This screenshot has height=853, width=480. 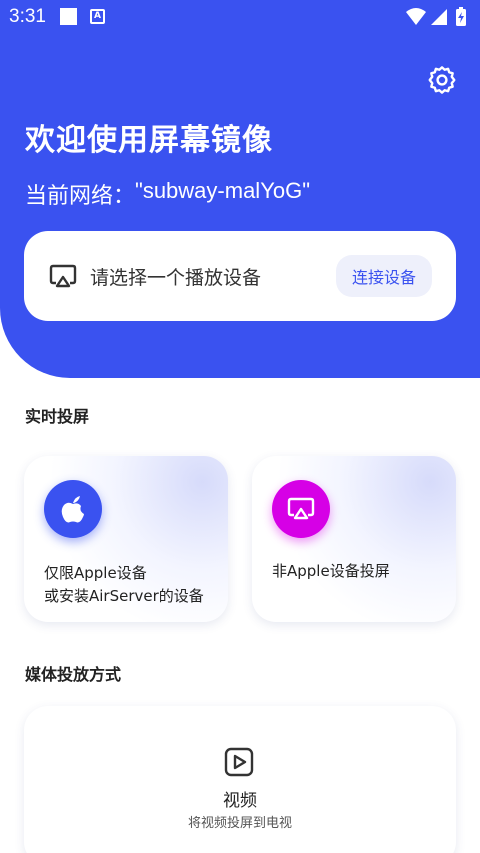 What do you see at coordinates (223, 190) in the screenshot?
I see `network-name: "subway-malYoG"` at bounding box center [223, 190].